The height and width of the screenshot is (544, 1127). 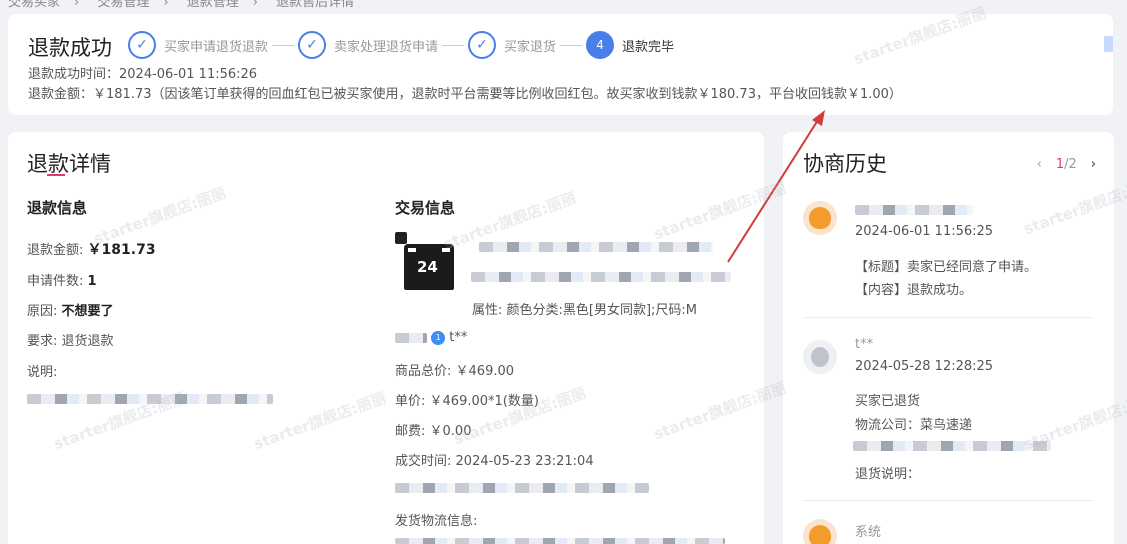 I want to click on title-underline, so click(x=56, y=175).